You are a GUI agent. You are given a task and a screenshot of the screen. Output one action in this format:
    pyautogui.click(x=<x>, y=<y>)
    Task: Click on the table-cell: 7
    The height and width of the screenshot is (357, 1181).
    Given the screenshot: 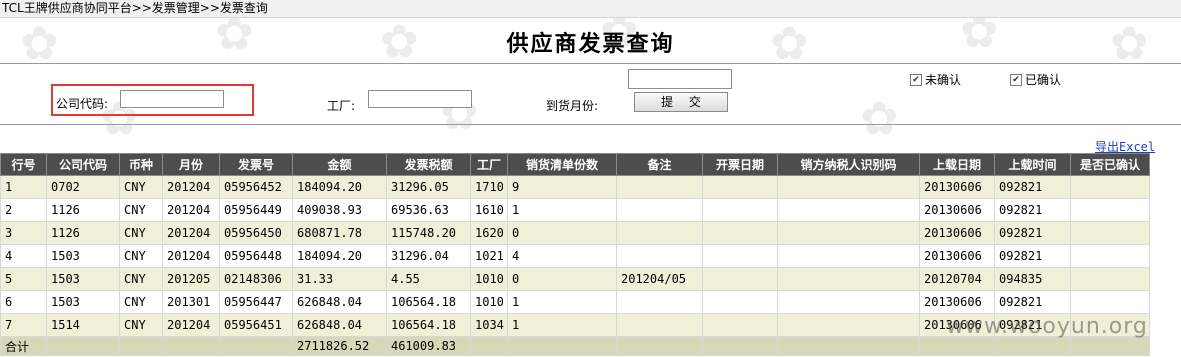 What is the action you would take?
    pyautogui.click(x=23, y=325)
    